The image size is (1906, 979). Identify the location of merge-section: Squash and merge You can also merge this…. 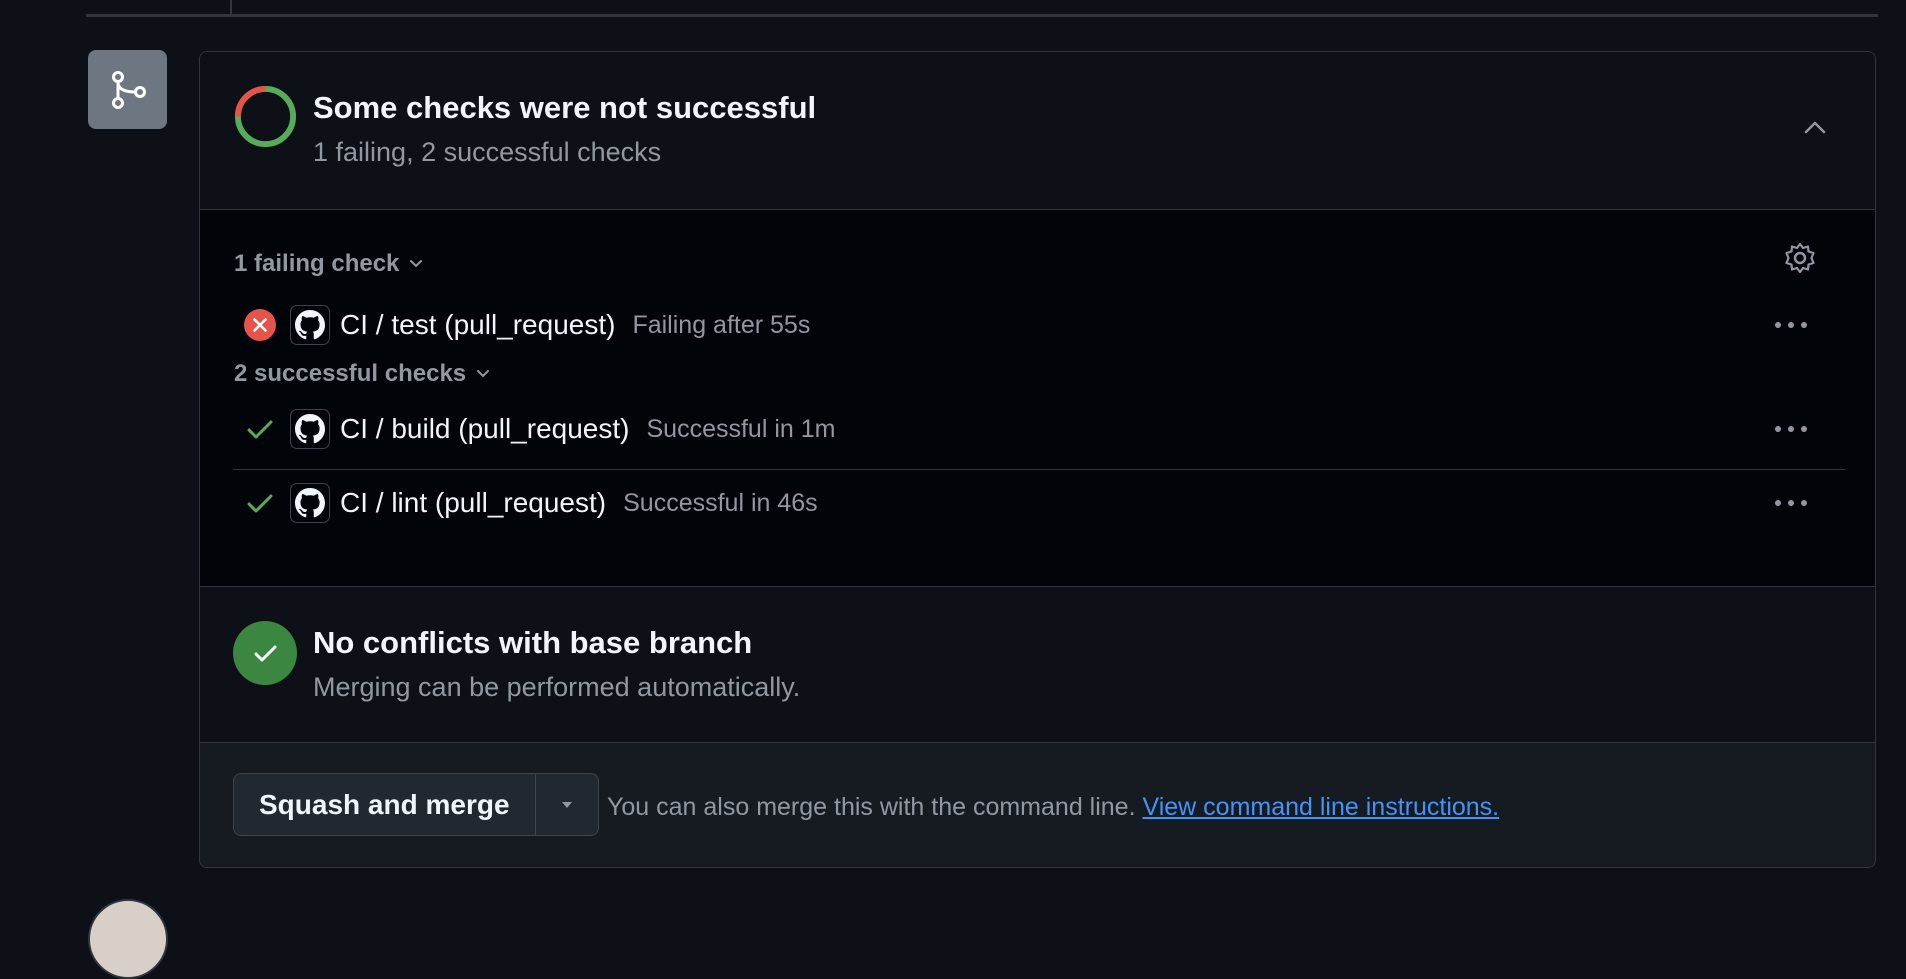
(1037, 805).